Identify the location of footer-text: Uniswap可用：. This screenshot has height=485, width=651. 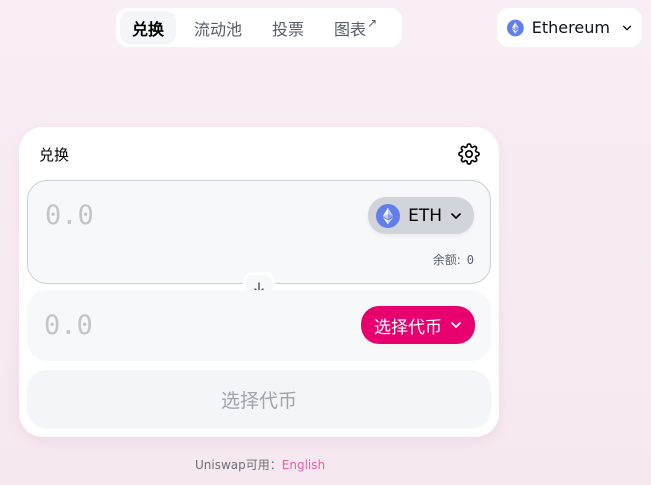
(238, 465).